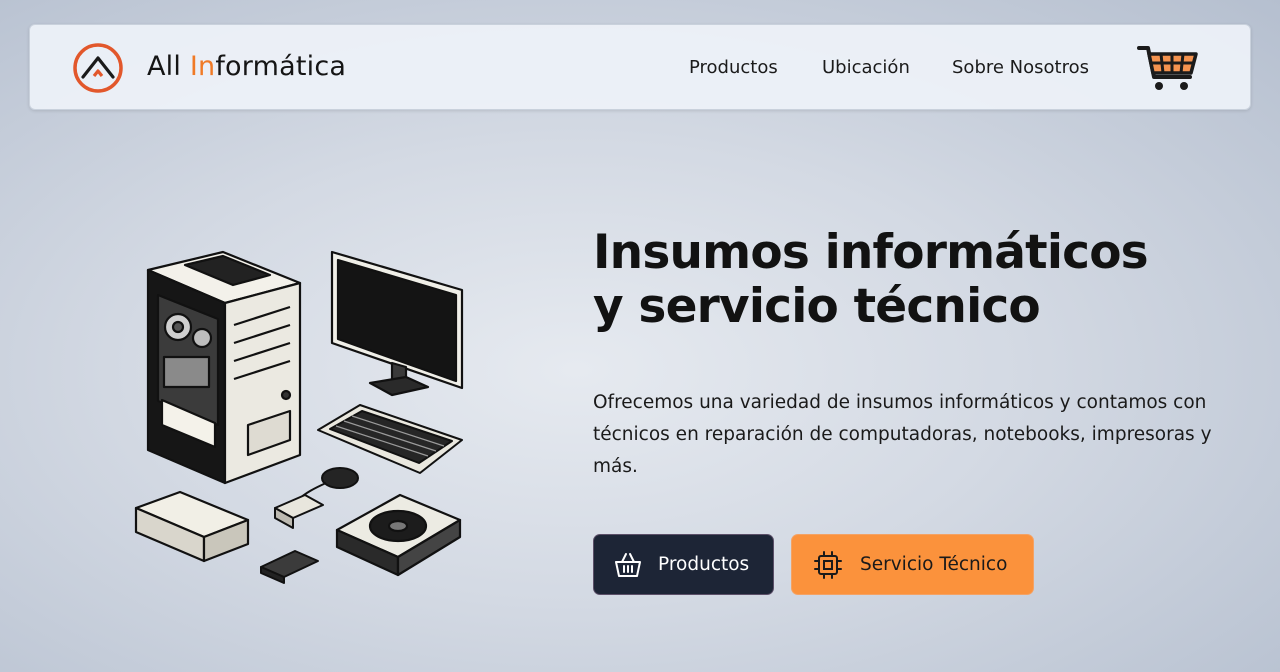 The image size is (1280, 672). I want to click on pc-tower-icon, so click(224, 367).